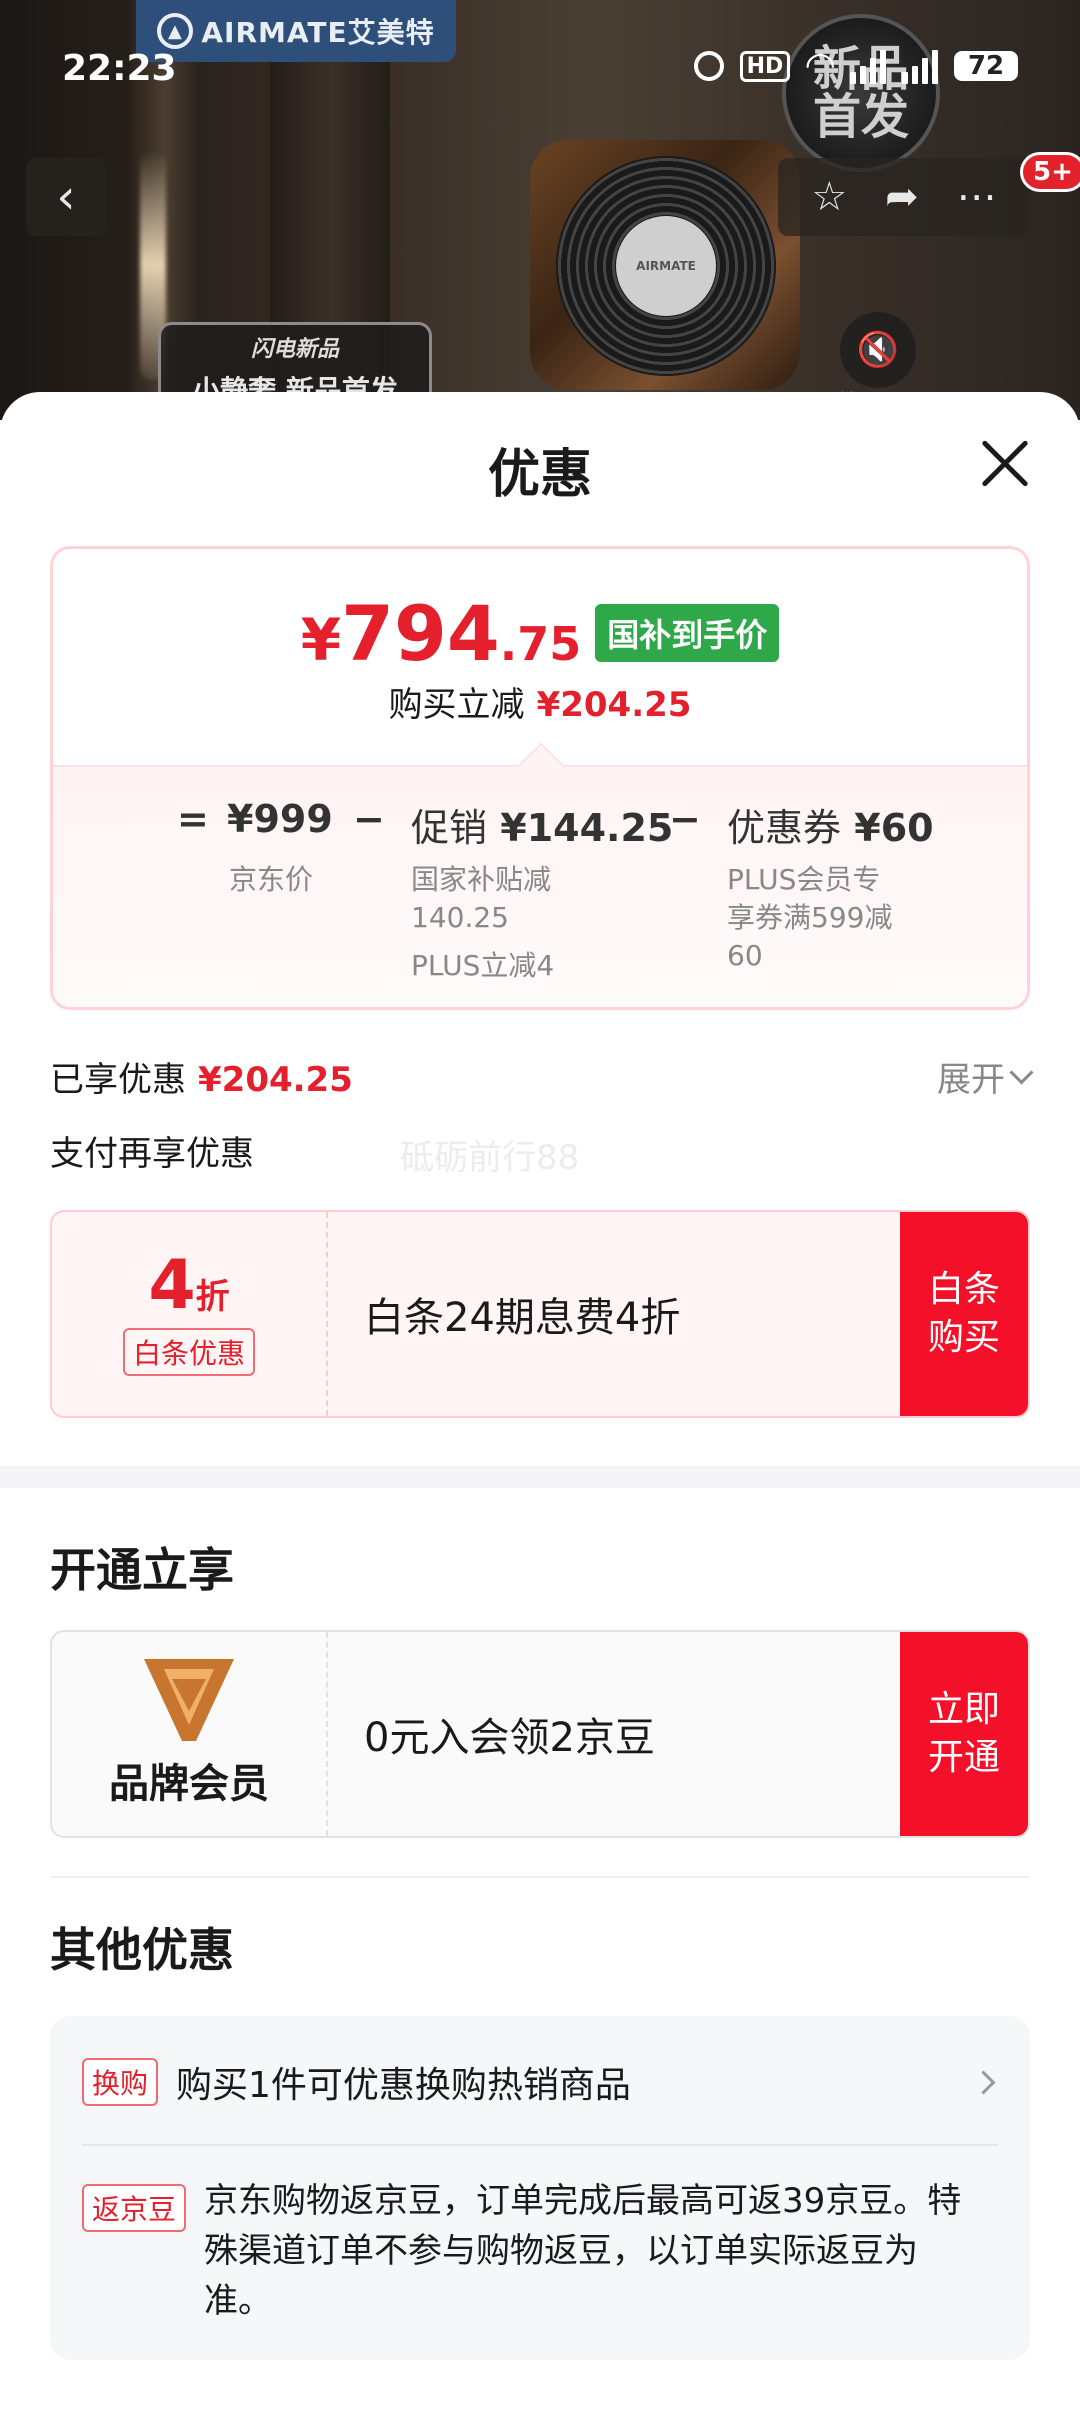  I want to click on promo-value: ¥144.25, so click(587, 828).